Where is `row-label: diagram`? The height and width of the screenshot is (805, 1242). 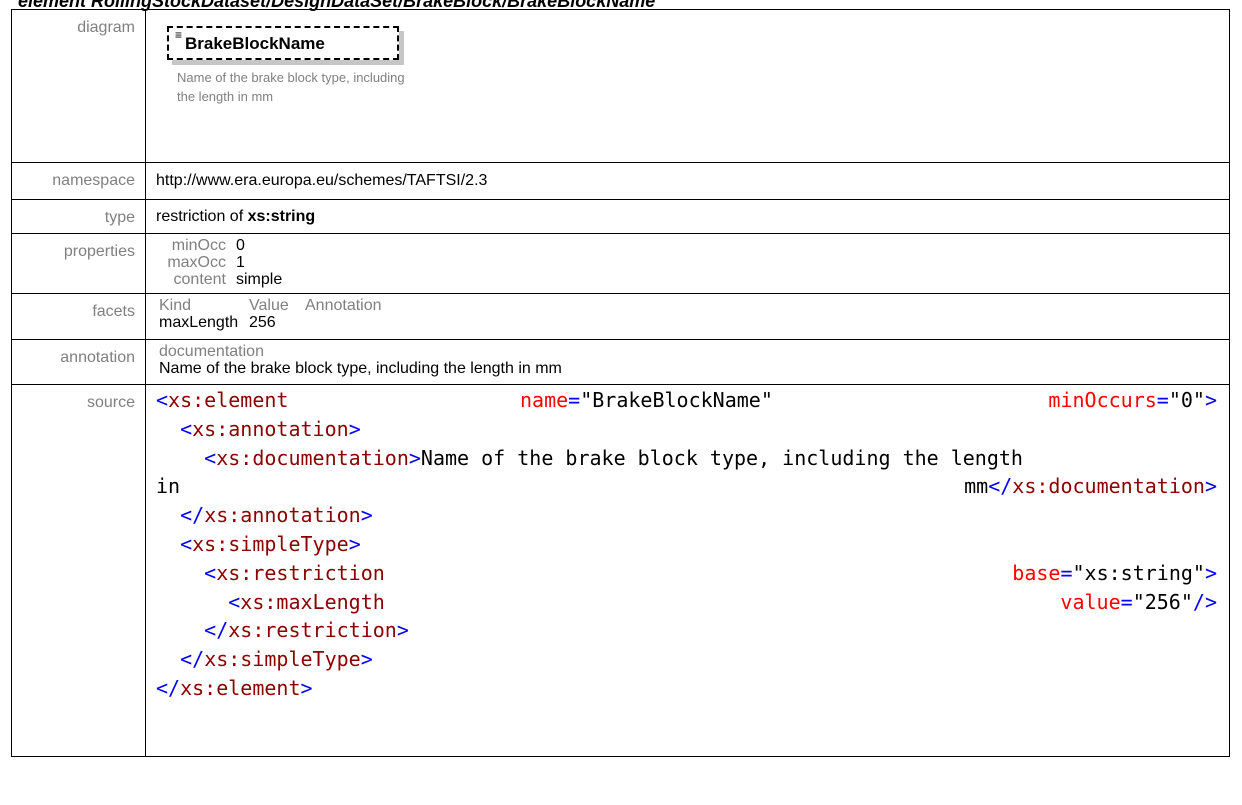
row-label: diagram is located at coordinates (78, 86).